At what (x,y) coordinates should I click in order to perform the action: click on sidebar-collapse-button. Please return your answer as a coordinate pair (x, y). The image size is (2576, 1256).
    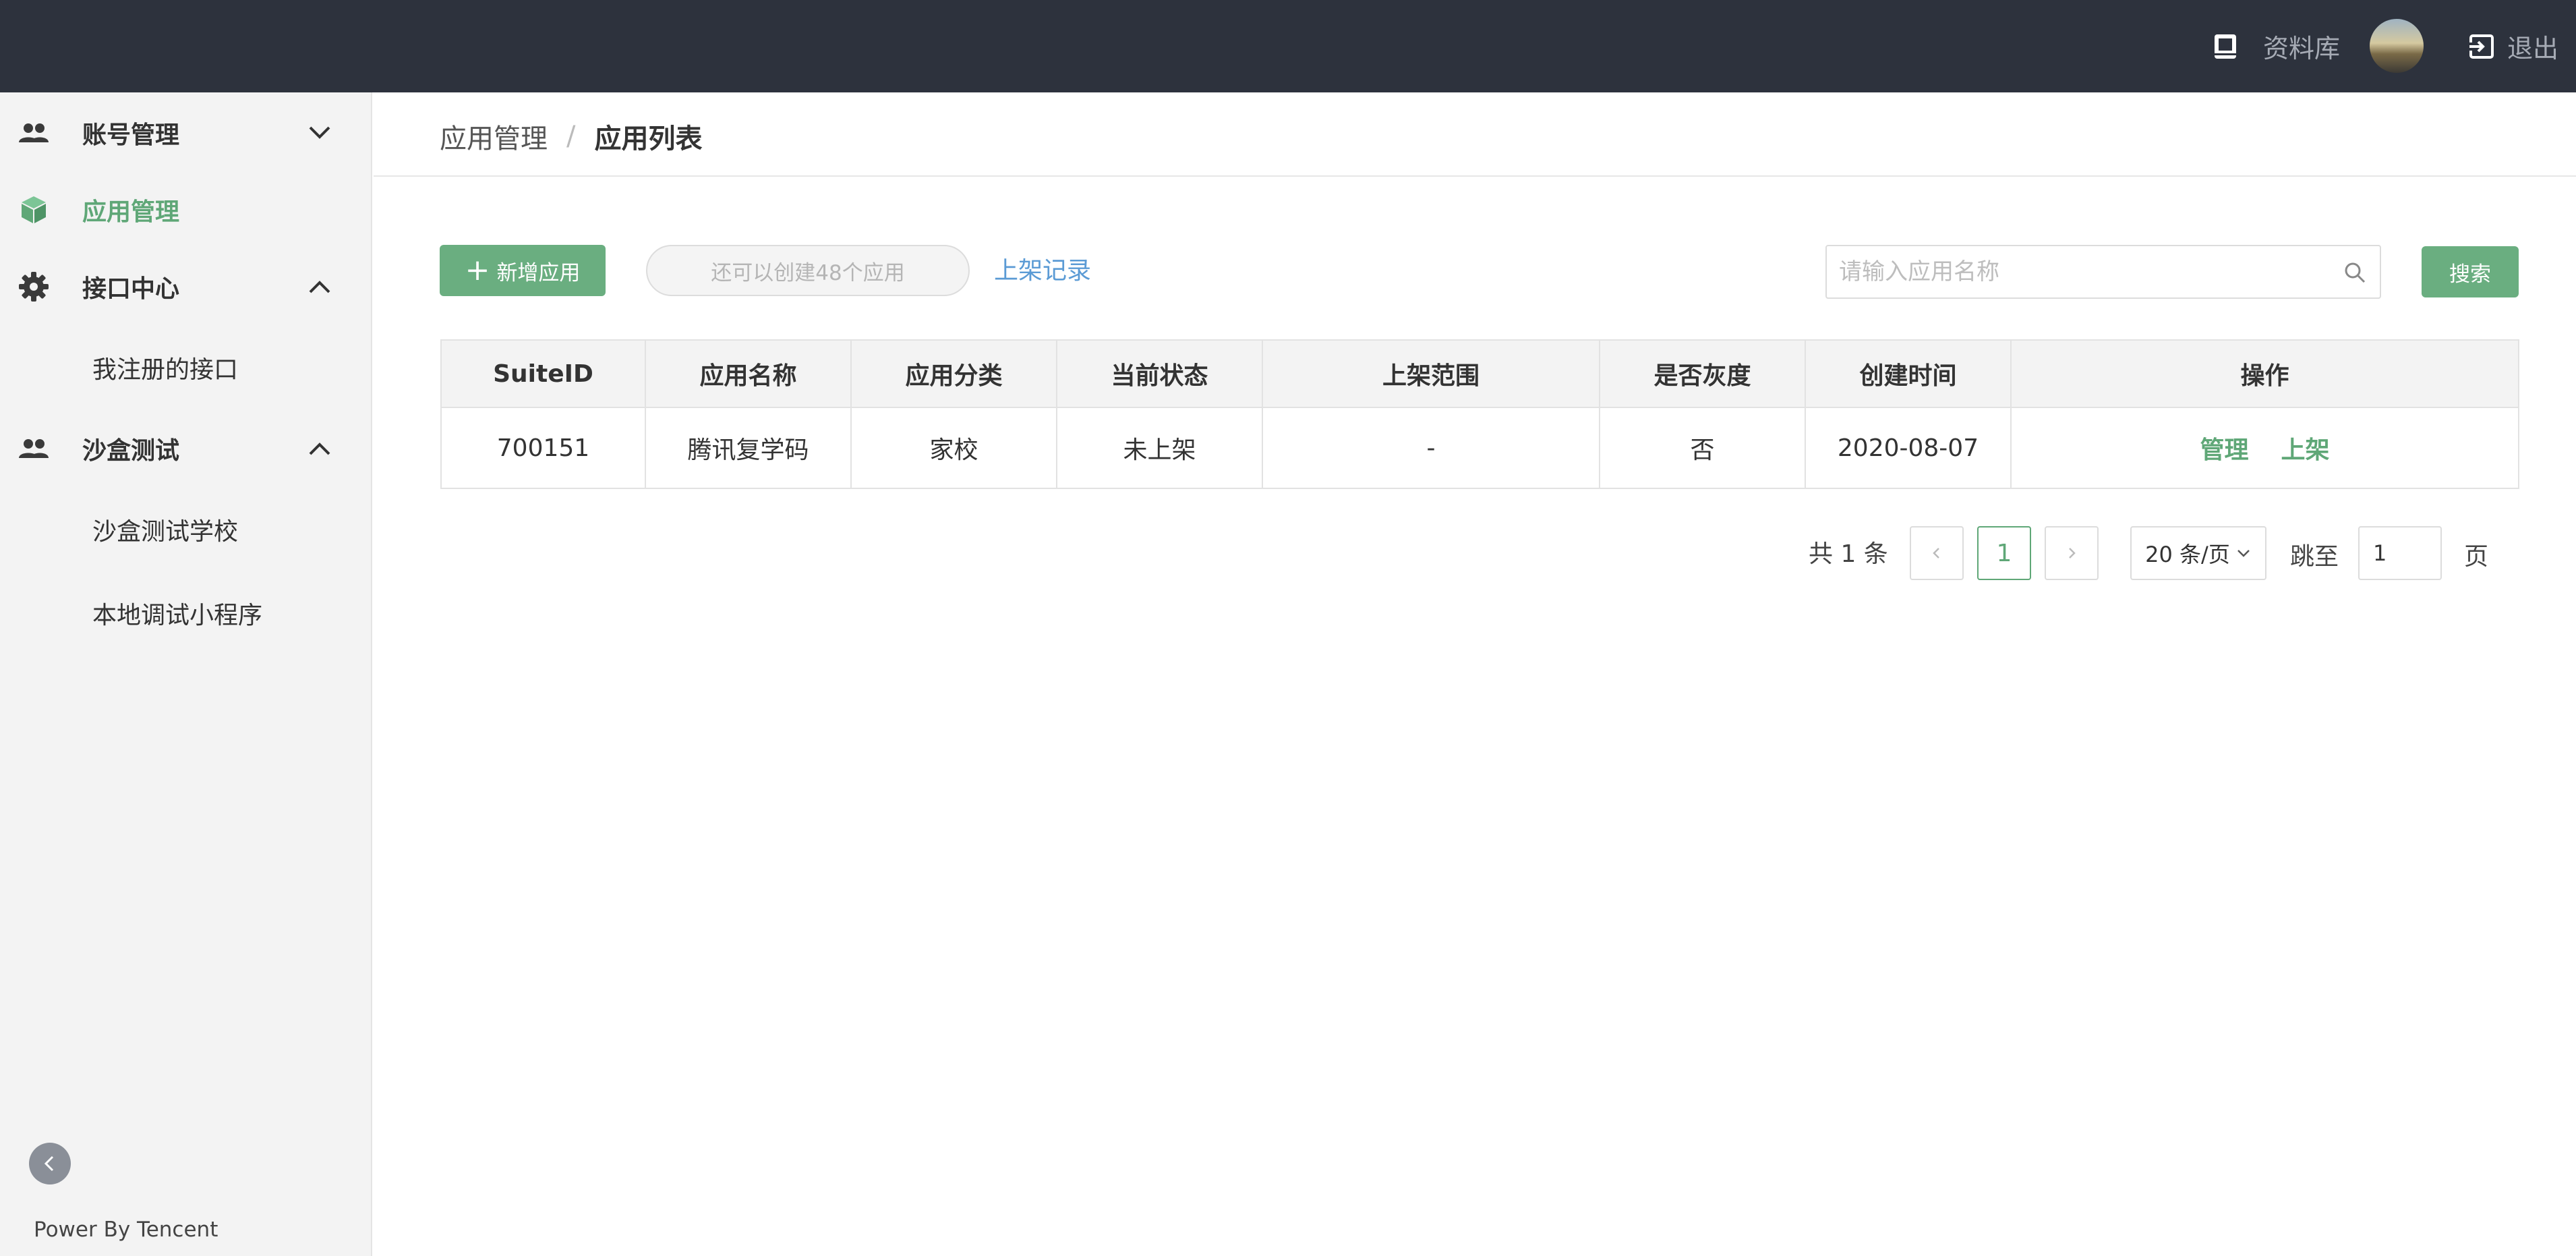
    Looking at the image, I should click on (50, 1163).